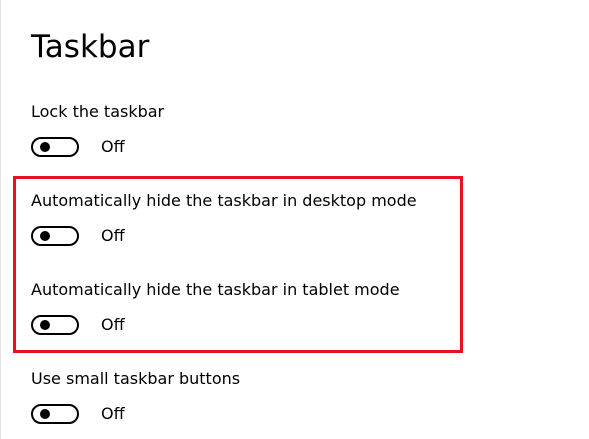 Image resolution: width=589 pixels, height=439 pixels. Describe the element at coordinates (55, 147) in the screenshot. I see `lock-taskbar-toggle` at that location.